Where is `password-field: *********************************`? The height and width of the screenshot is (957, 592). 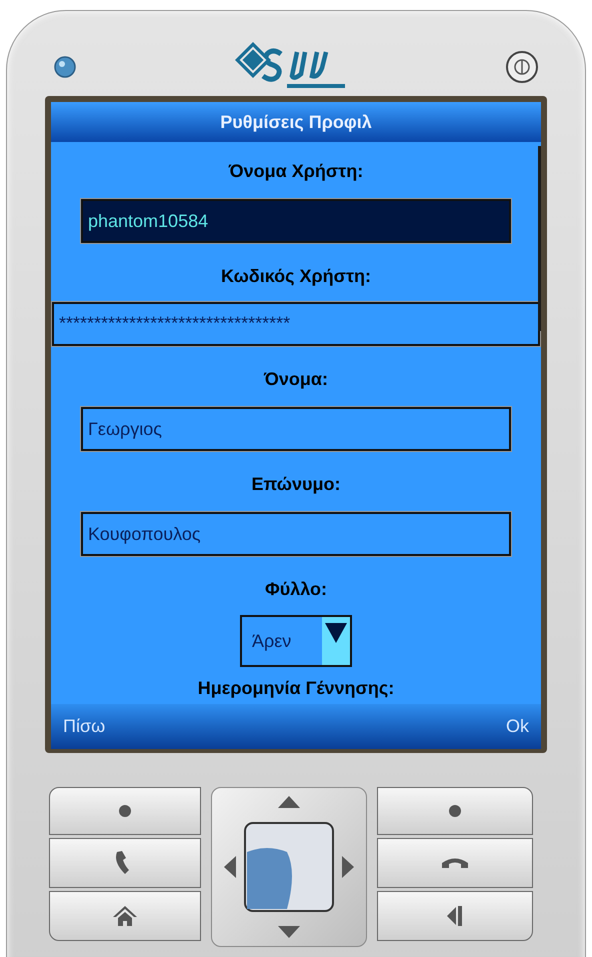 password-field: ********************************* is located at coordinates (296, 324).